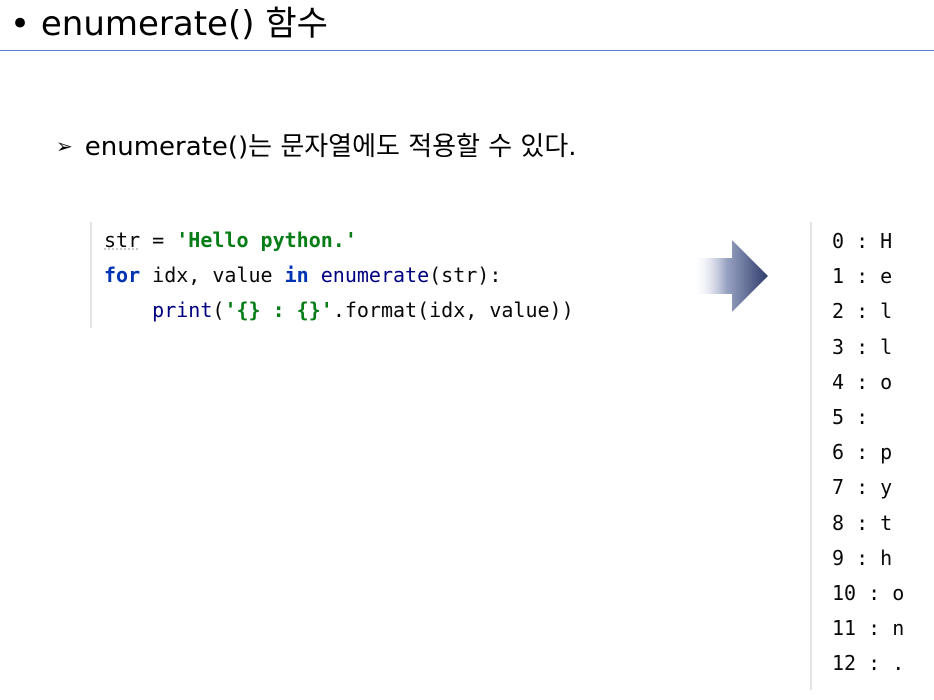 Image resolution: width=934 pixels, height=700 pixels. Describe the element at coordinates (862, 557) in the screenshot. I see `output-line: 9 : h` at that location.